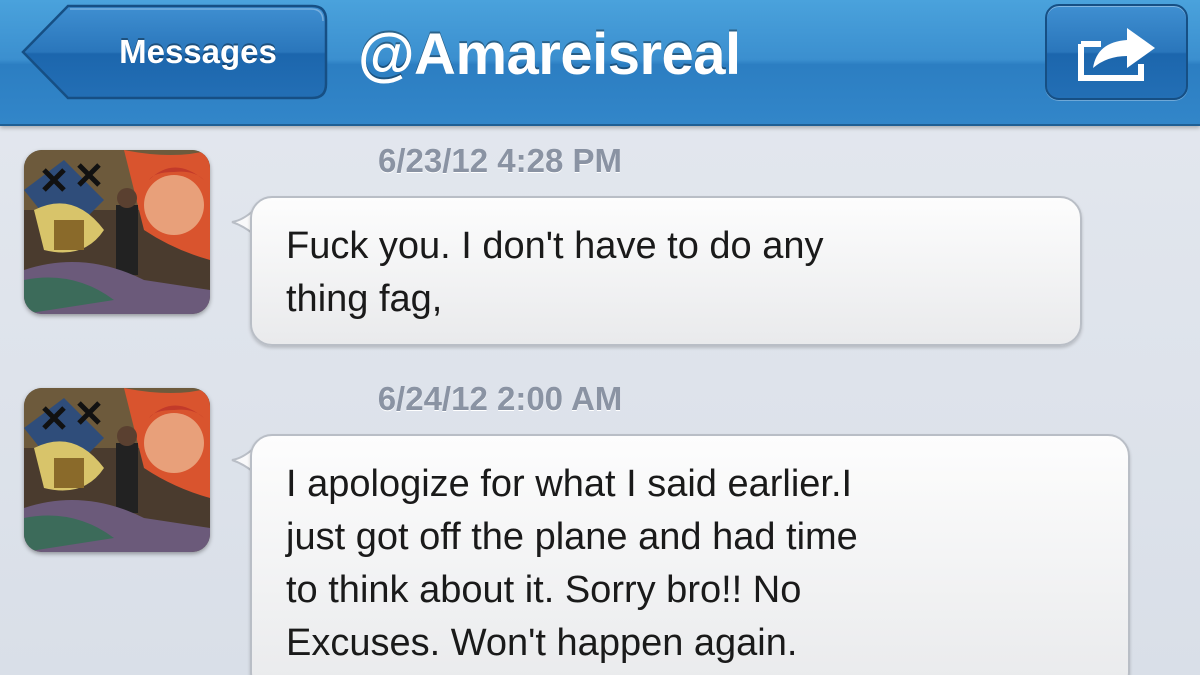  I want to click on share-button, so click(1116, 52).